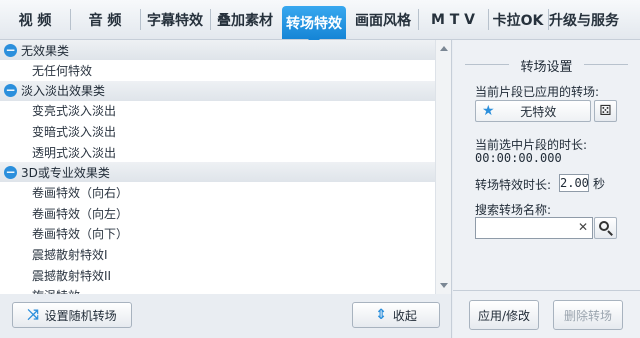 Image resolution: width=640 pixels, height=338 pixels. Describe the element at coordinates (488, 111) in the screenshot. I see `star-icon: ★` at that location.